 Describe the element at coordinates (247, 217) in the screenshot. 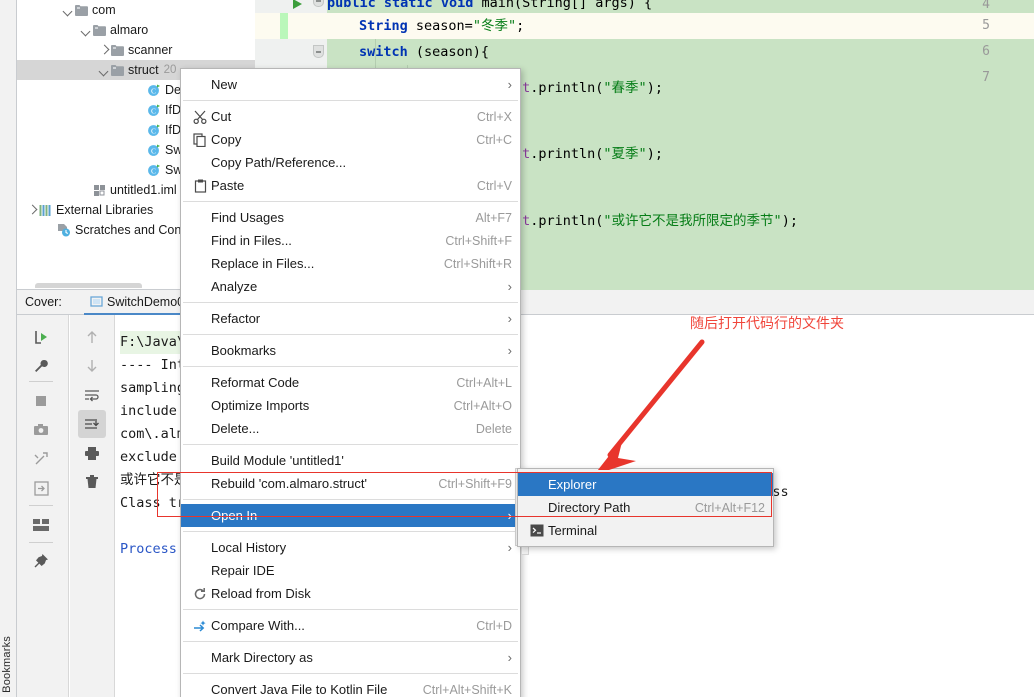

I see `menu-item-label: Find Usages` at that location.